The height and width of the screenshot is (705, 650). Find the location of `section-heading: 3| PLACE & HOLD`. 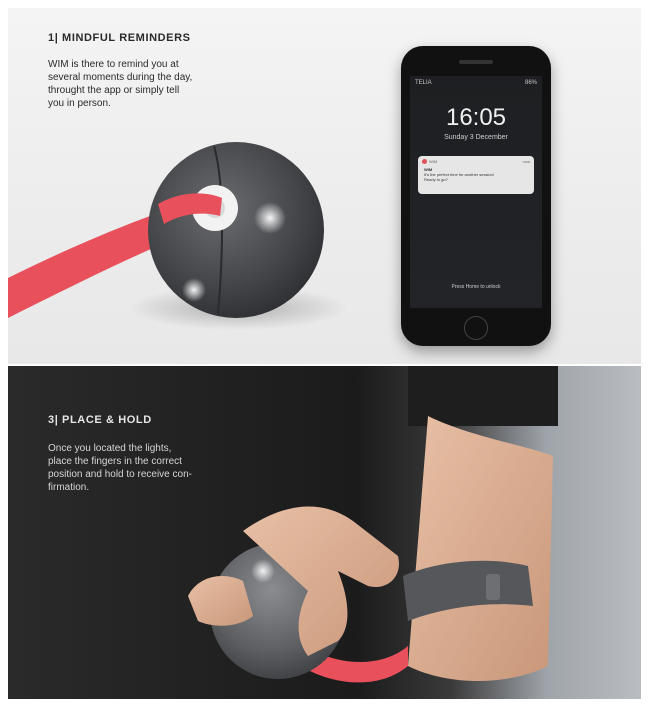

section-heading: 3| PLACE & HOLD is located at coordinates (100, 420).